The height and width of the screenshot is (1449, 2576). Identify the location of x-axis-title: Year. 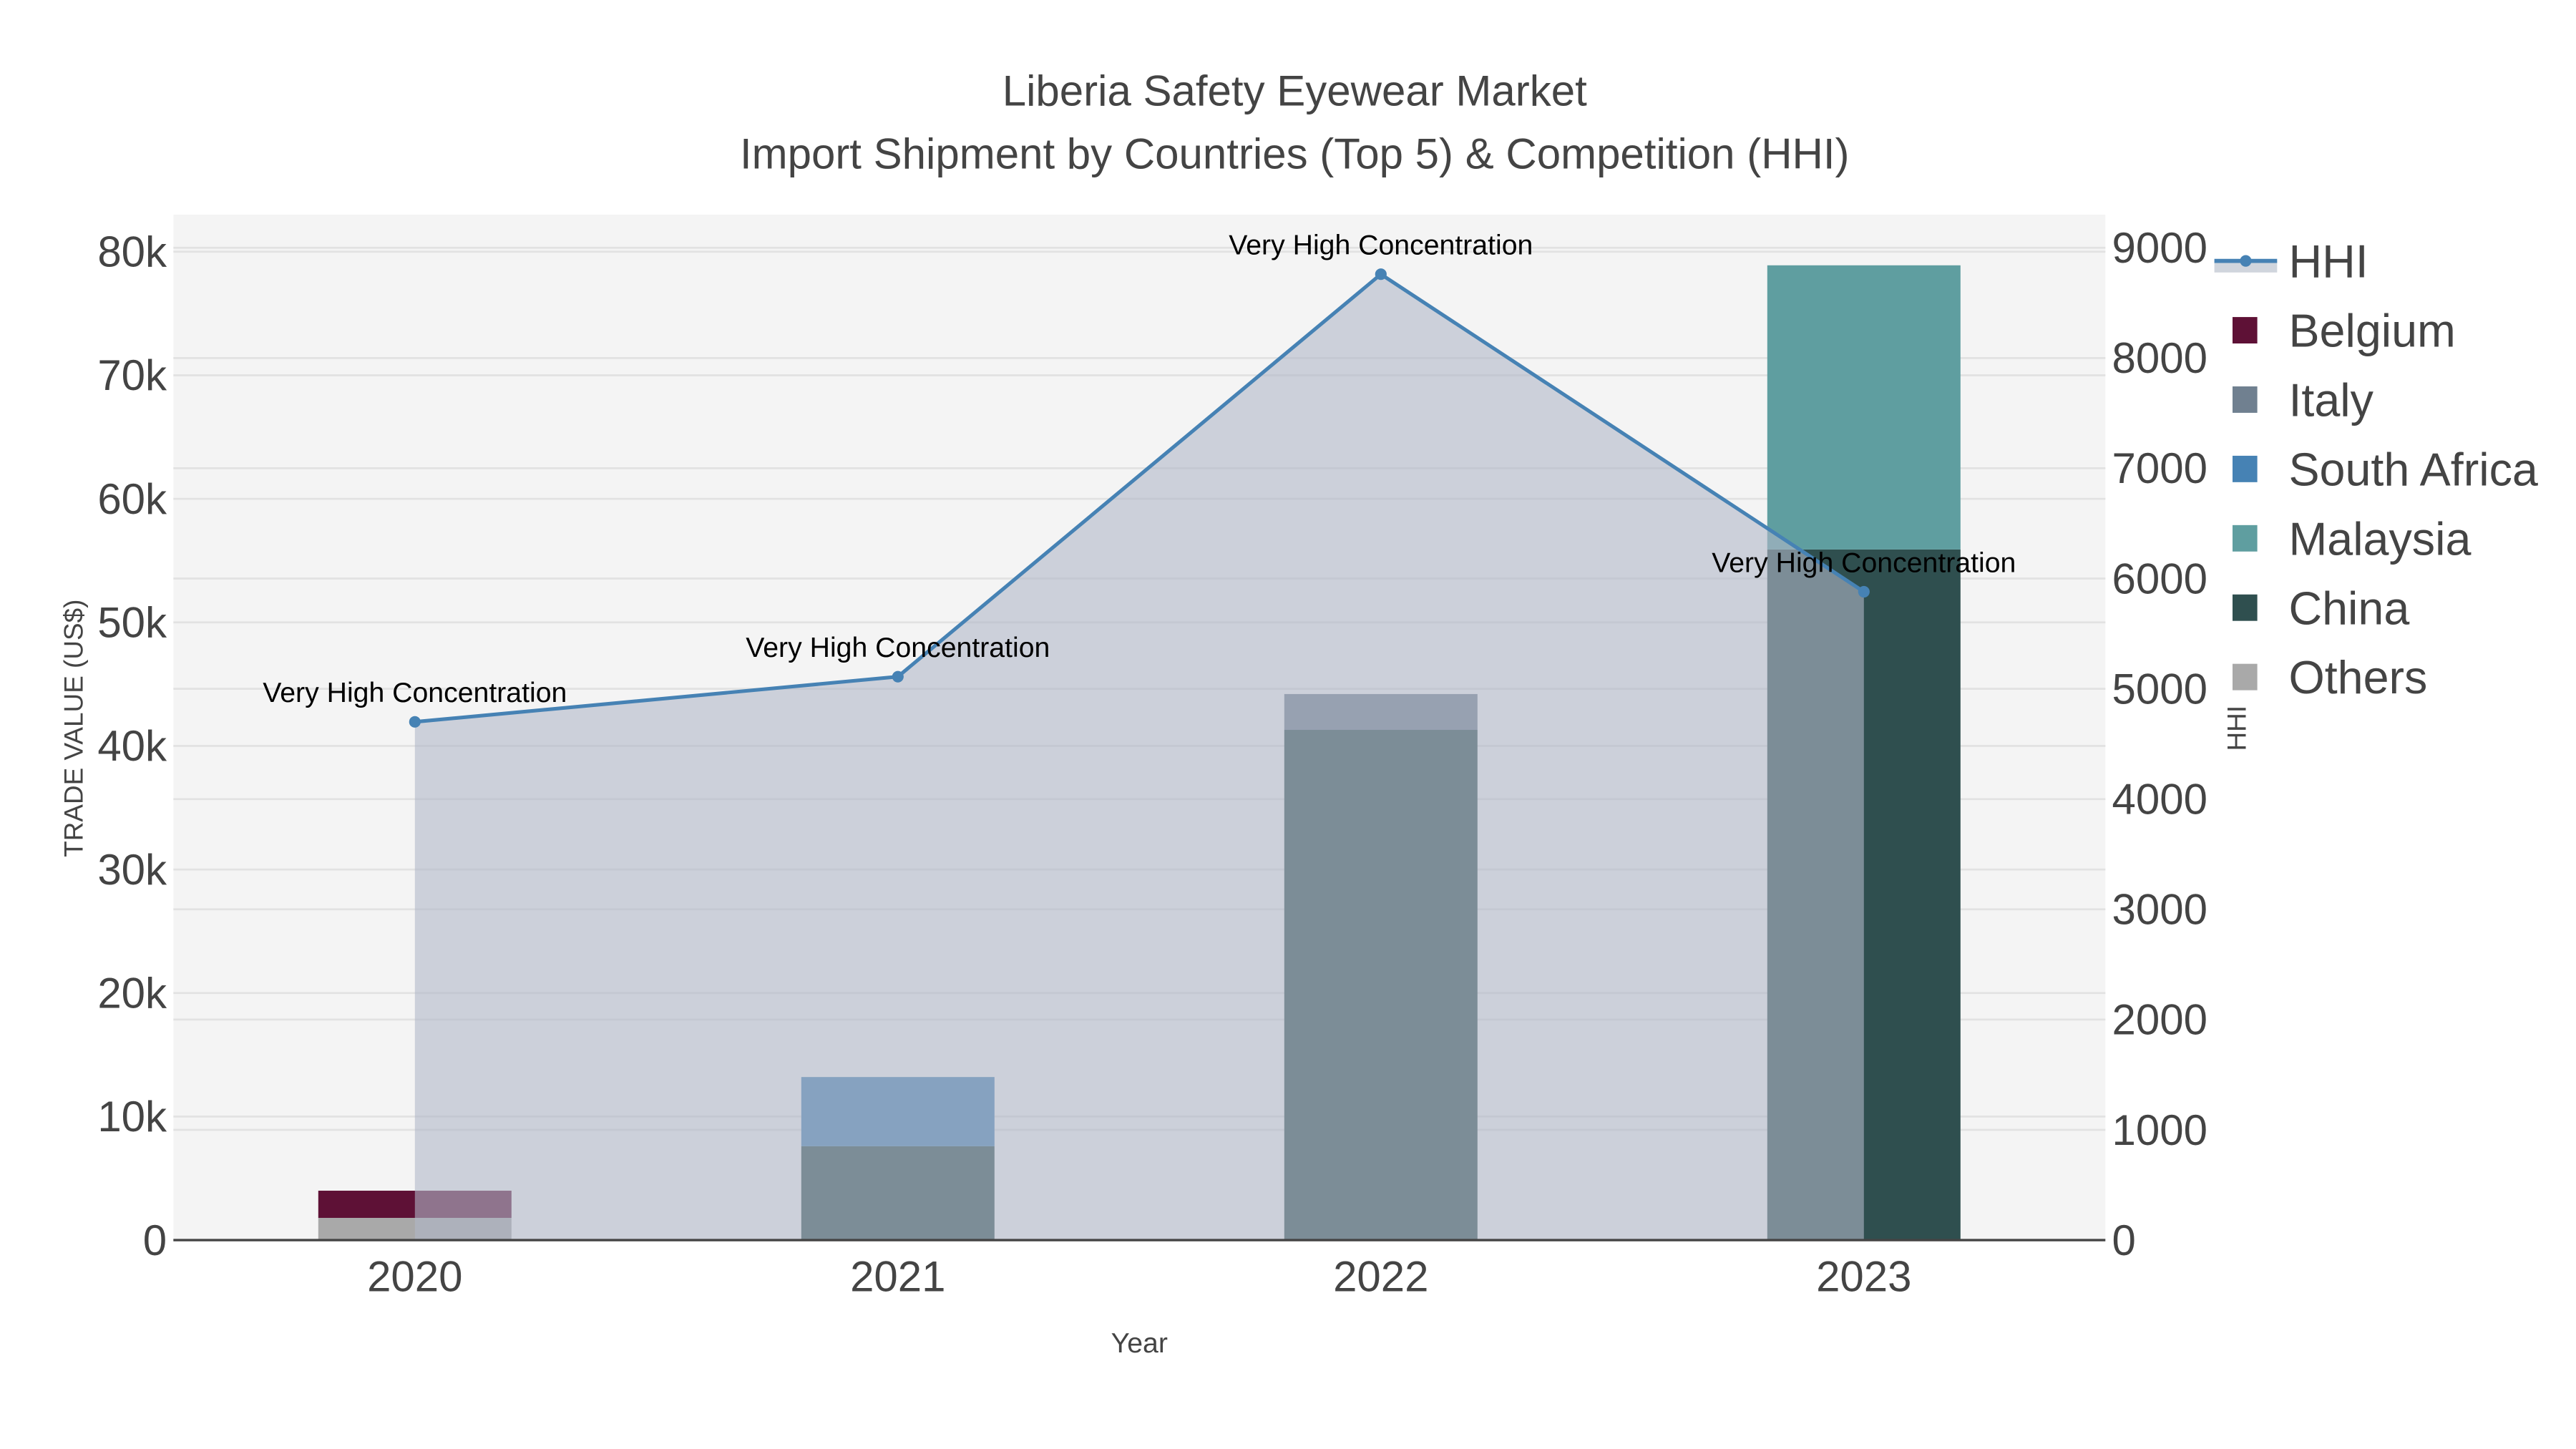
(1139, 1343).